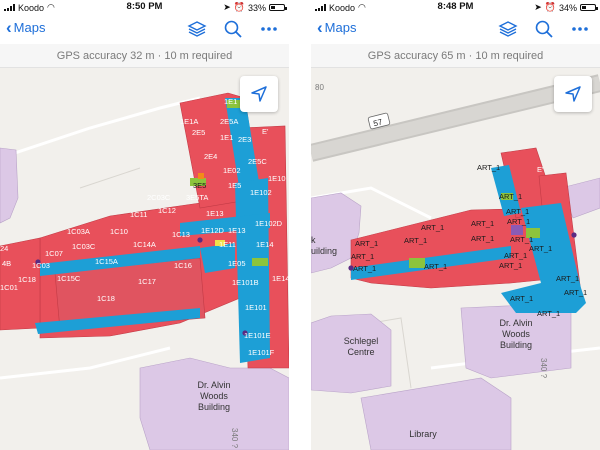 The image size is (600, 450). Describe the element at coordinates (210, 156) in the screenshot. I see `svg-text: 2E4` at that location.